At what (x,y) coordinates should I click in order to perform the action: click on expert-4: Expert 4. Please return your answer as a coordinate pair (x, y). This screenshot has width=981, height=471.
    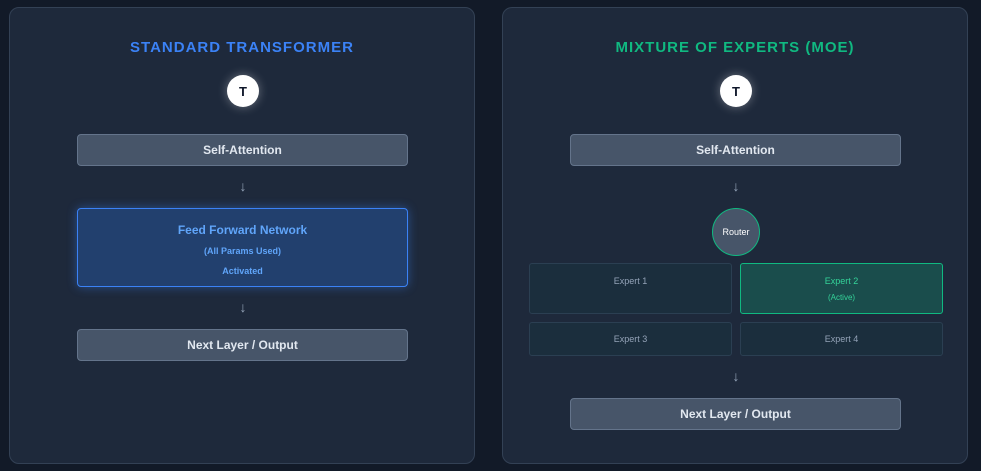
    Looking at the image, I should click on (841, 339).